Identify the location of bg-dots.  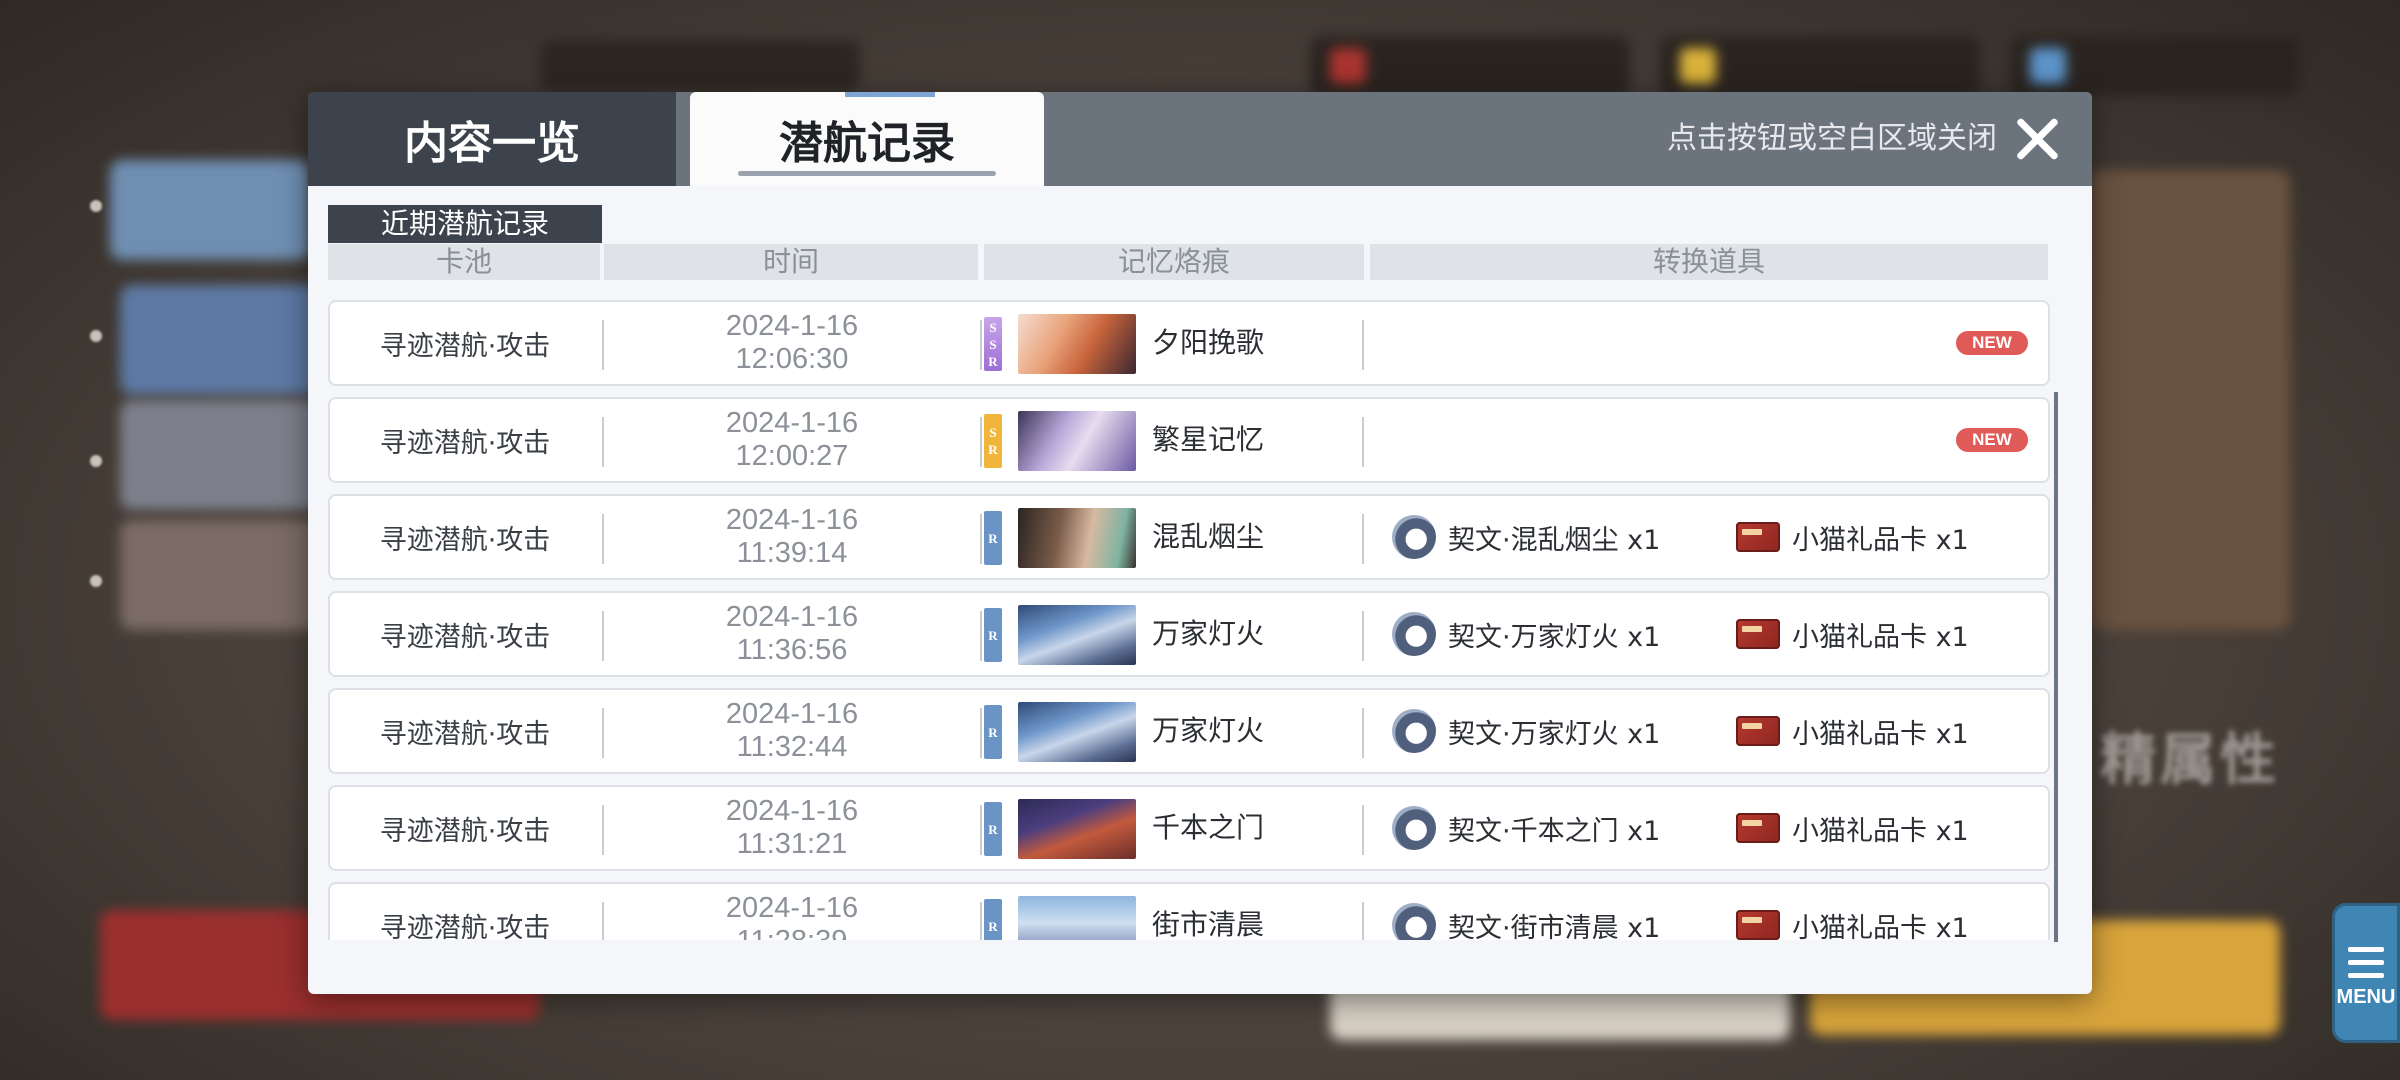
(96, 400).